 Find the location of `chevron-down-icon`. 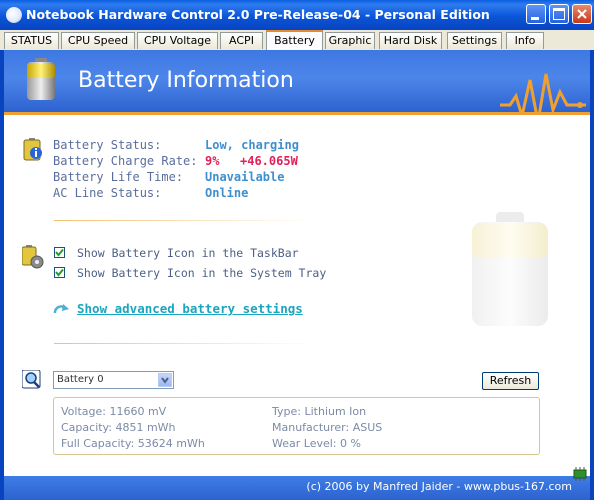

chevron-down-icon is located at coordinates (165, 380).